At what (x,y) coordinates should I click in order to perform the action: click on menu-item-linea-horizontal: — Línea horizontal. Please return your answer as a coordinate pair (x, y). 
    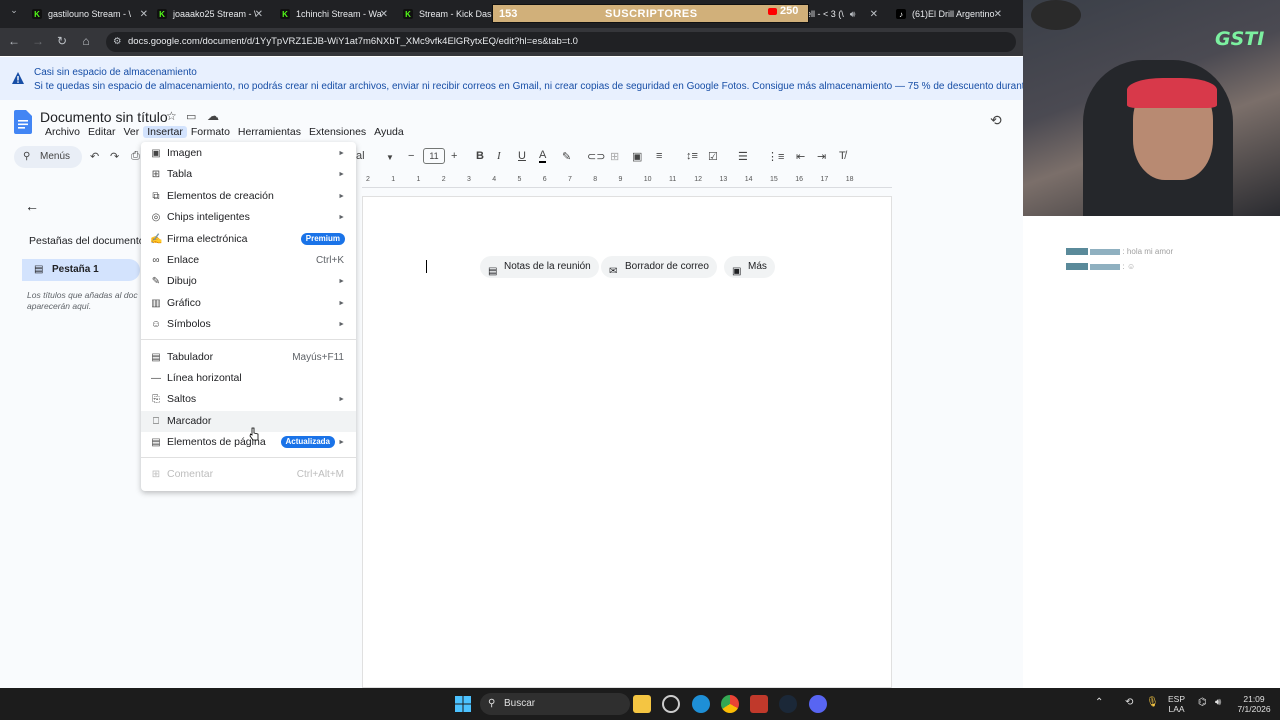
    Looking at the image, I should click on (248, 378).